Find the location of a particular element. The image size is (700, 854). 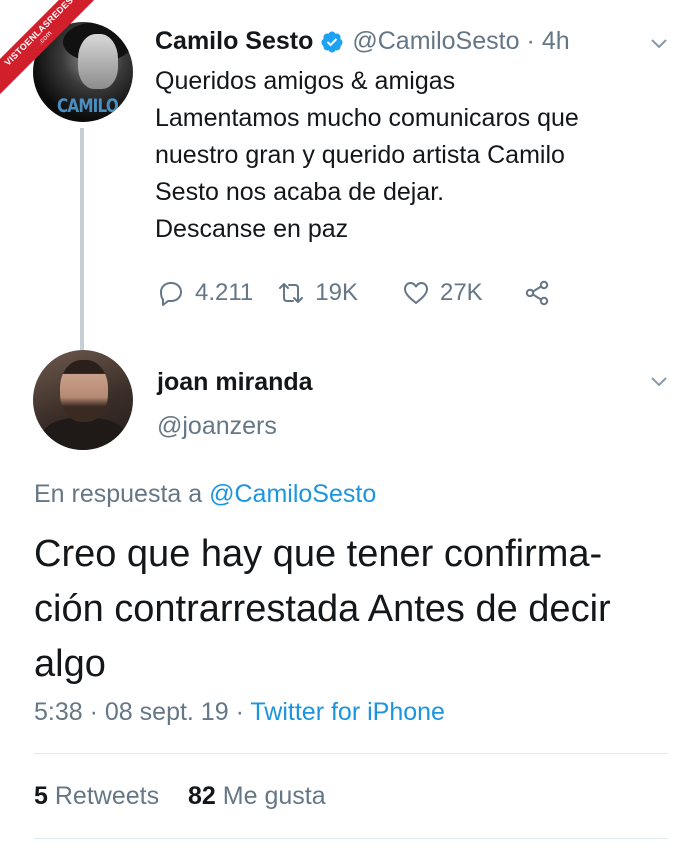

tweet-author-handle: @CamiloSesto is located at coordinates (435, 41).